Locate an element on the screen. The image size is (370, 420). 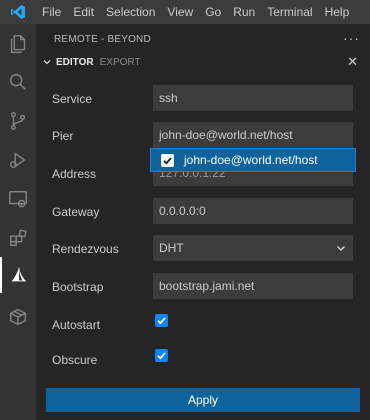
suggestion-checkbox is located at coordinates (167, 160).